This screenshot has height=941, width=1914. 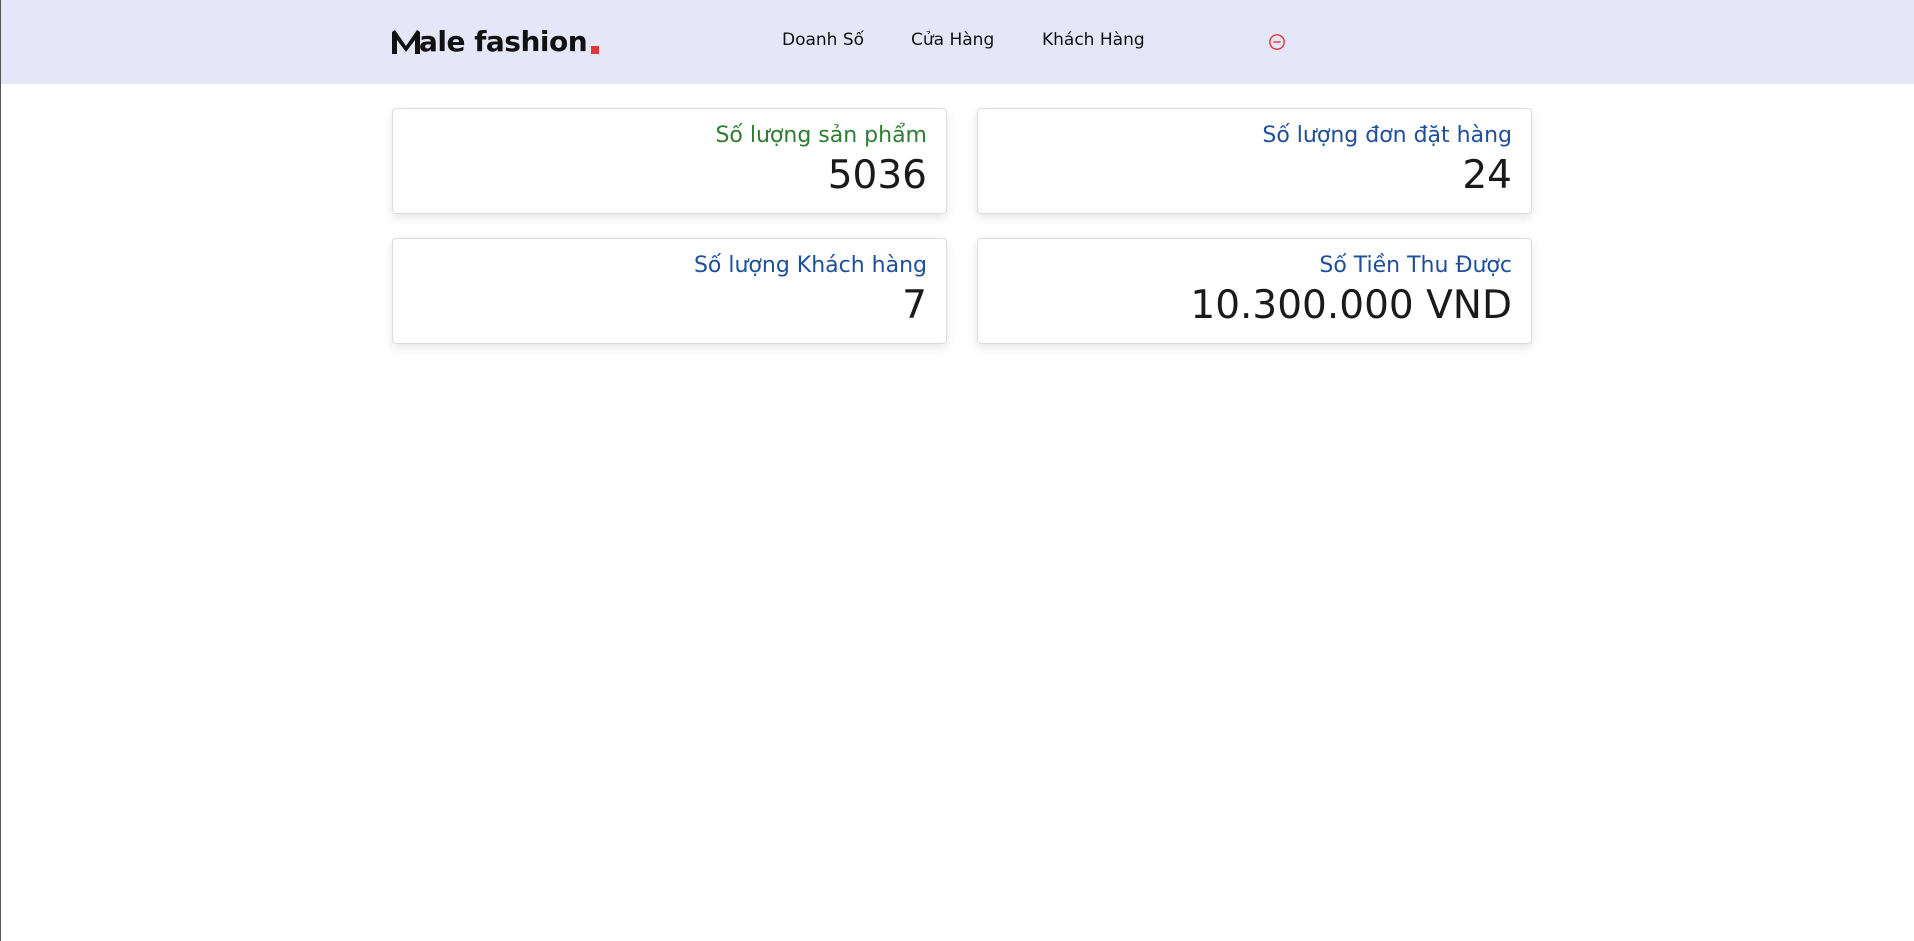 I want to click on brand-dot, so click(x=595, y=50).